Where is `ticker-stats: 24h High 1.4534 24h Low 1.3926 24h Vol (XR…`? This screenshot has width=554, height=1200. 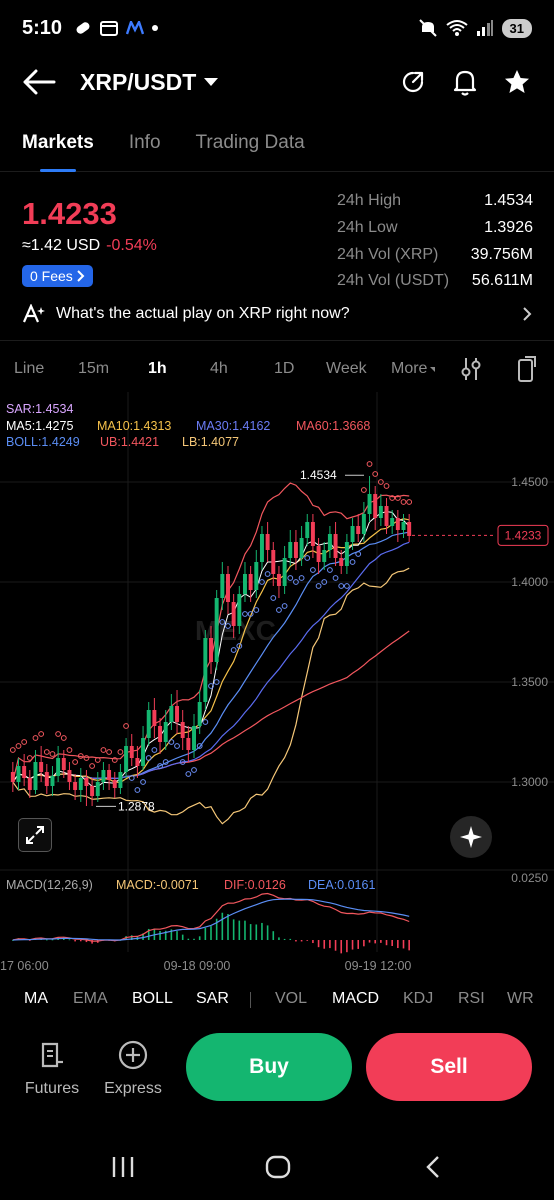
ticker-stats: 24h High 1.4534 24h Low 1.3926 24h Vol (XR… is located at coordinates (435, 241).